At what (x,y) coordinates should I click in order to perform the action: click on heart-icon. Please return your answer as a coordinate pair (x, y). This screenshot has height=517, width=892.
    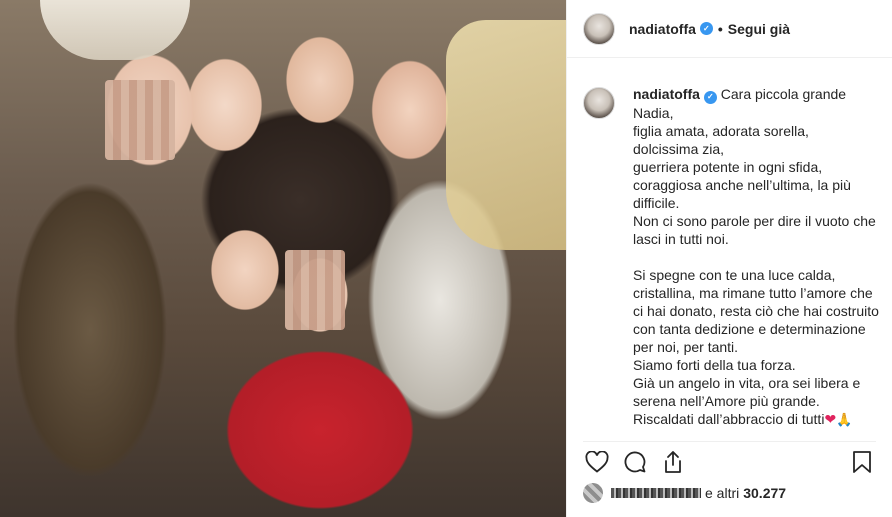
    Looking at the image, I should click on (597, 462).